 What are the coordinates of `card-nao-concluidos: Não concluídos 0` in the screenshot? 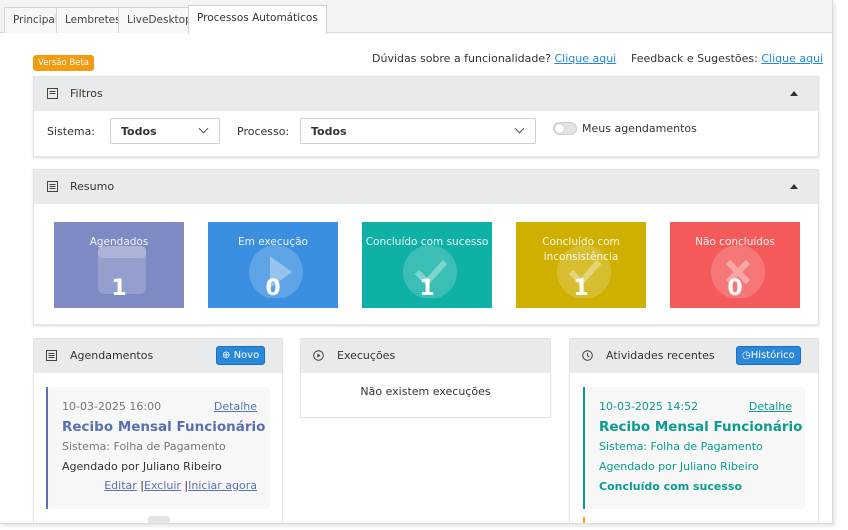 It's located at (735, 265).